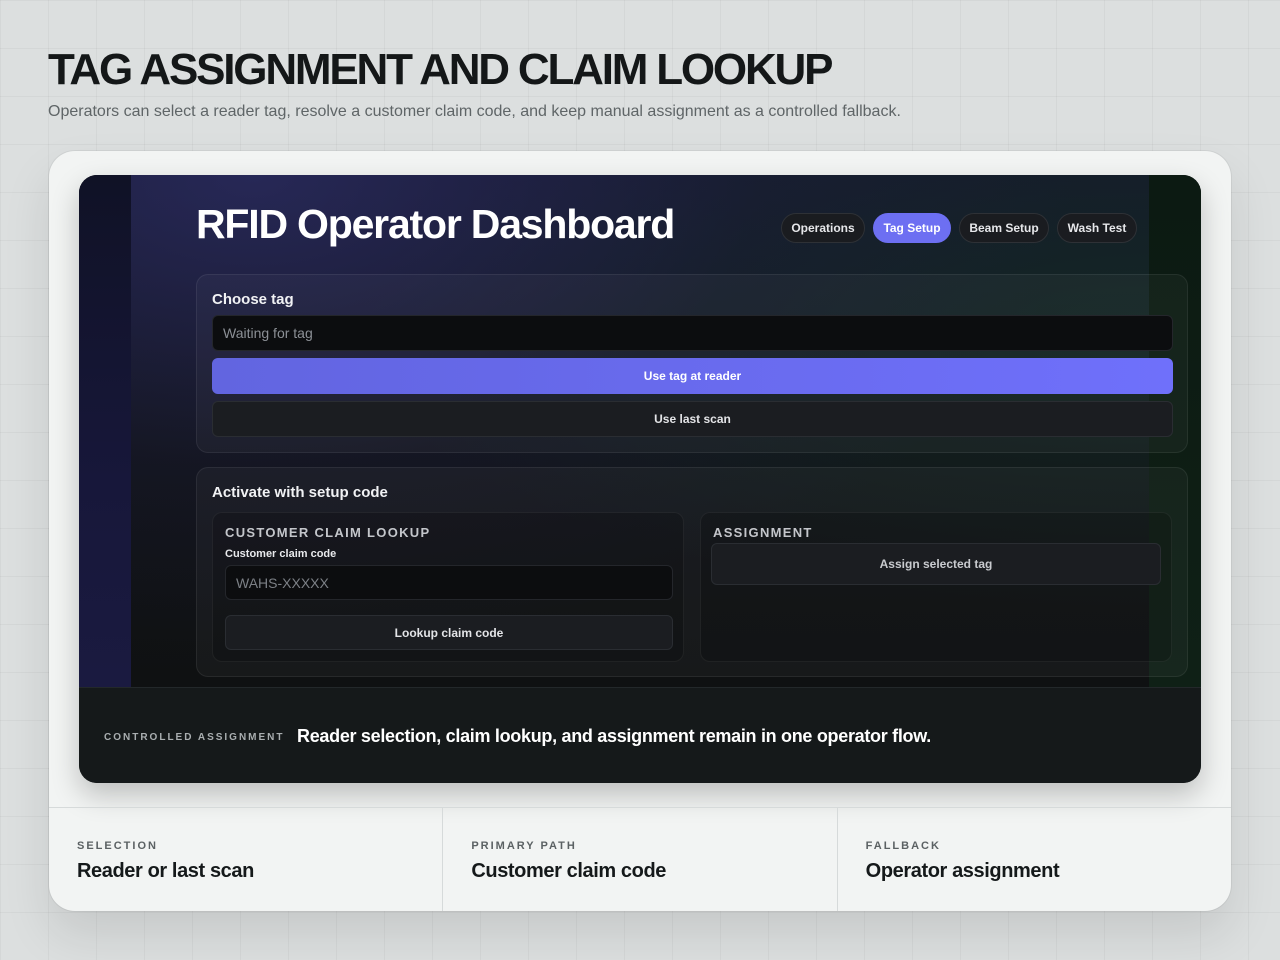 Image resolution: width=1280 pixels, height=960 pixels. What do you see at coordinates (105, 431) in the screenshot?
I see `left-gutter` at bounding box center [105, 431].